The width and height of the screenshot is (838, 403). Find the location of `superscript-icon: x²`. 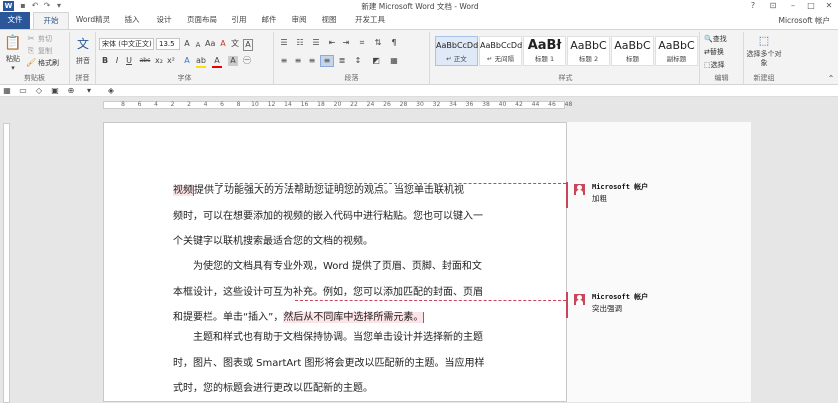

superscript-icon: x² is located at coordinates (171, 61).